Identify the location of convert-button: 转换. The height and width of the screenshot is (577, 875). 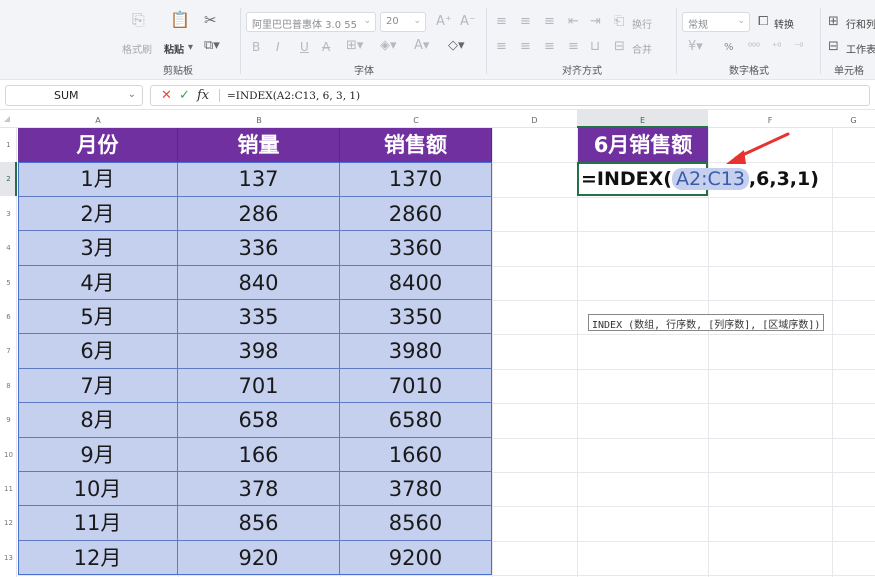
(784, 23).